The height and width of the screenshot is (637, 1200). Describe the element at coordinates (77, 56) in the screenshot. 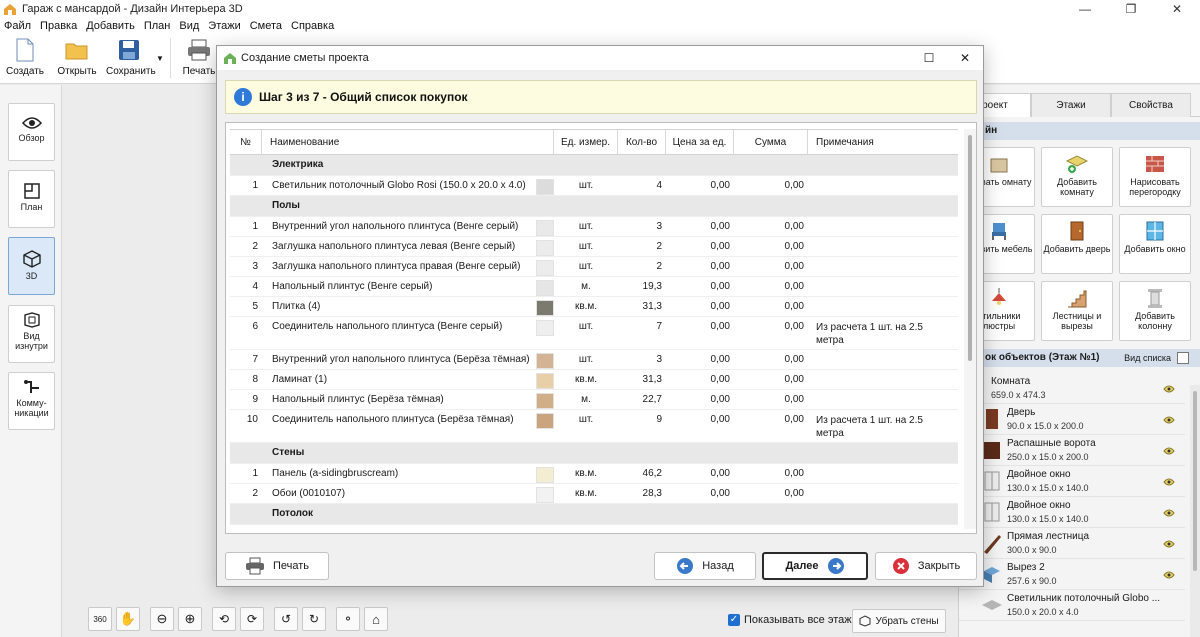

I see `open-button: Открыть` at that location.